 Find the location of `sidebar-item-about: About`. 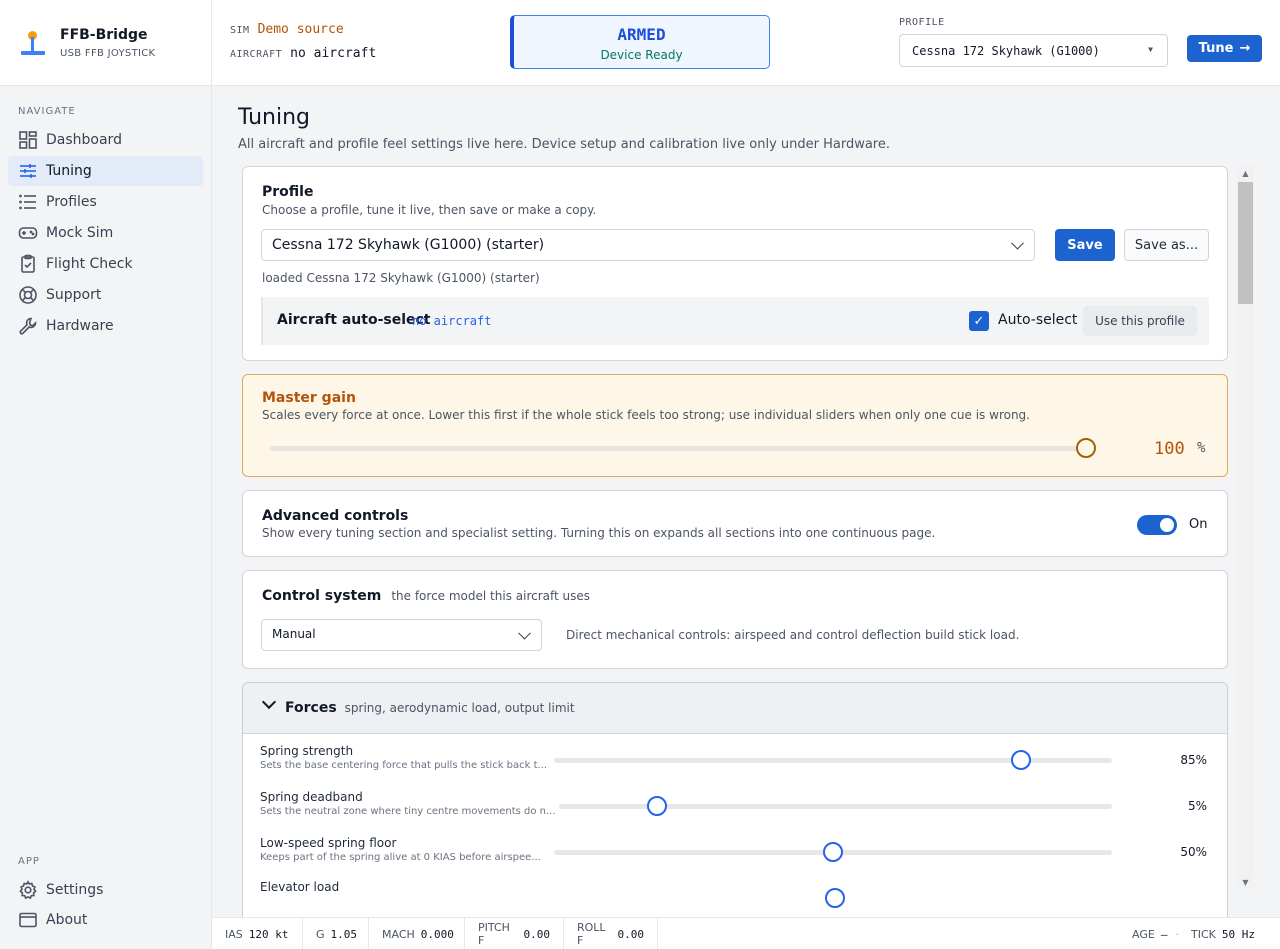

sidebar-item-about: About is located at coordinates (105, 920).